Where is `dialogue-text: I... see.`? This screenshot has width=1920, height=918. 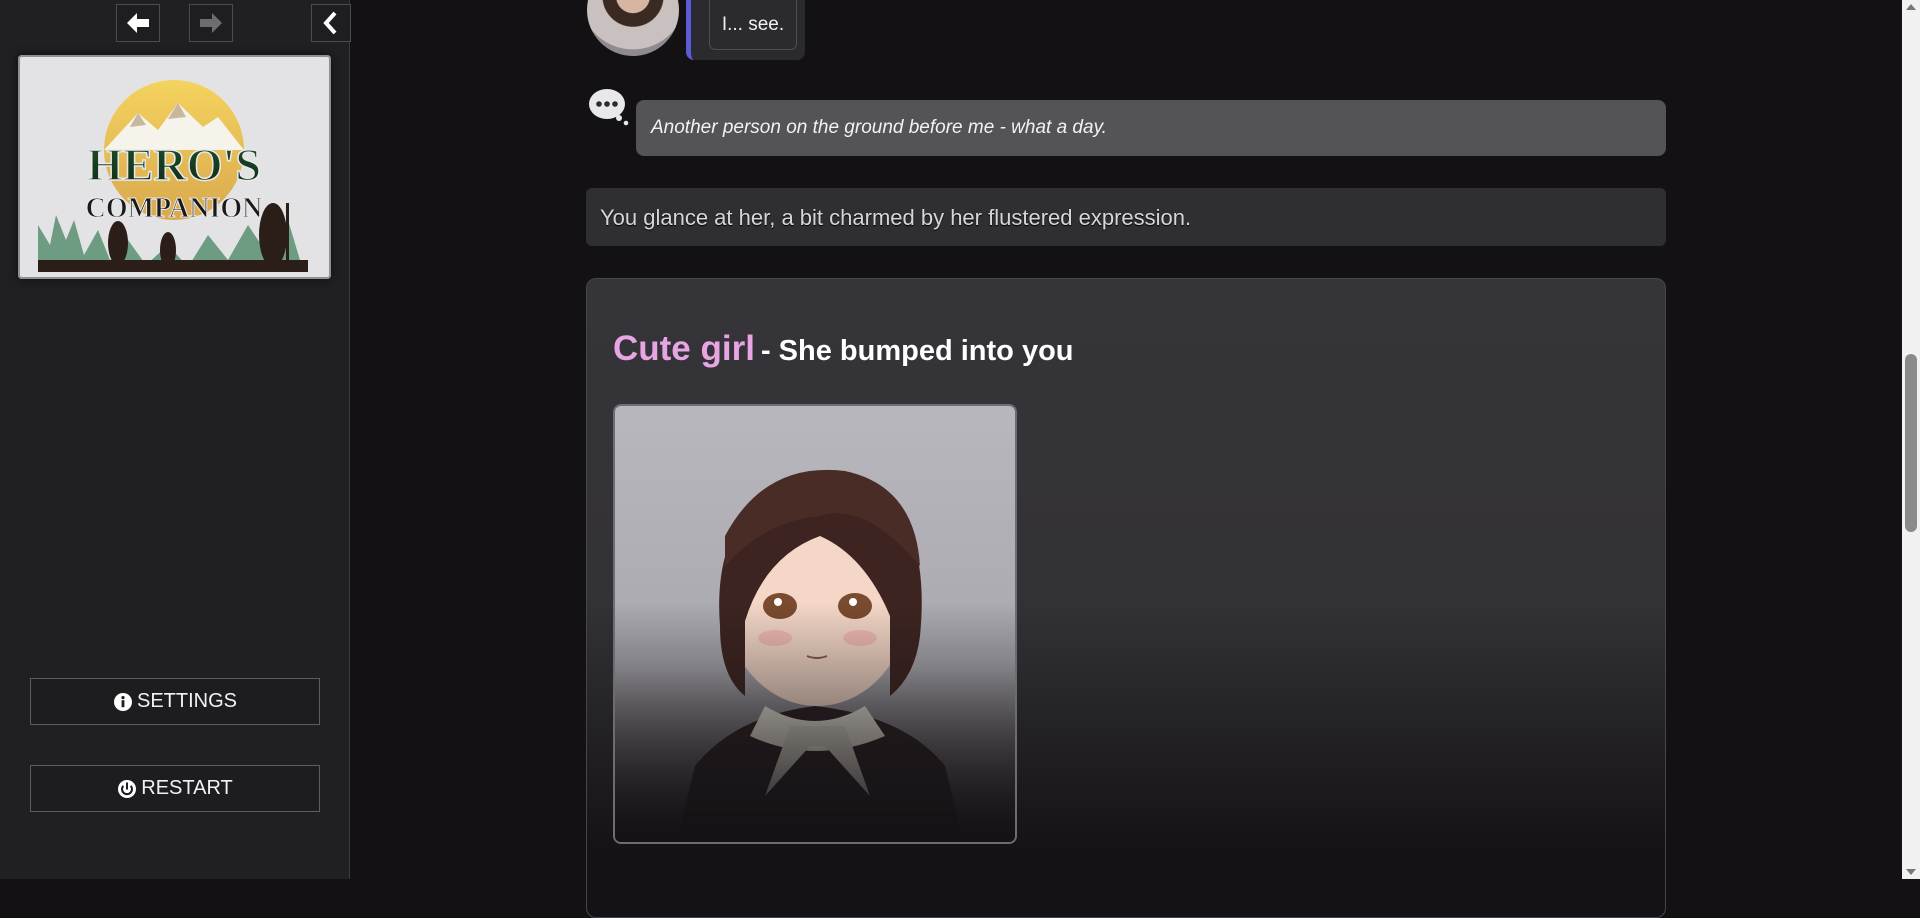
dialogue-text: I... see. is located at coordinates (753, 25).